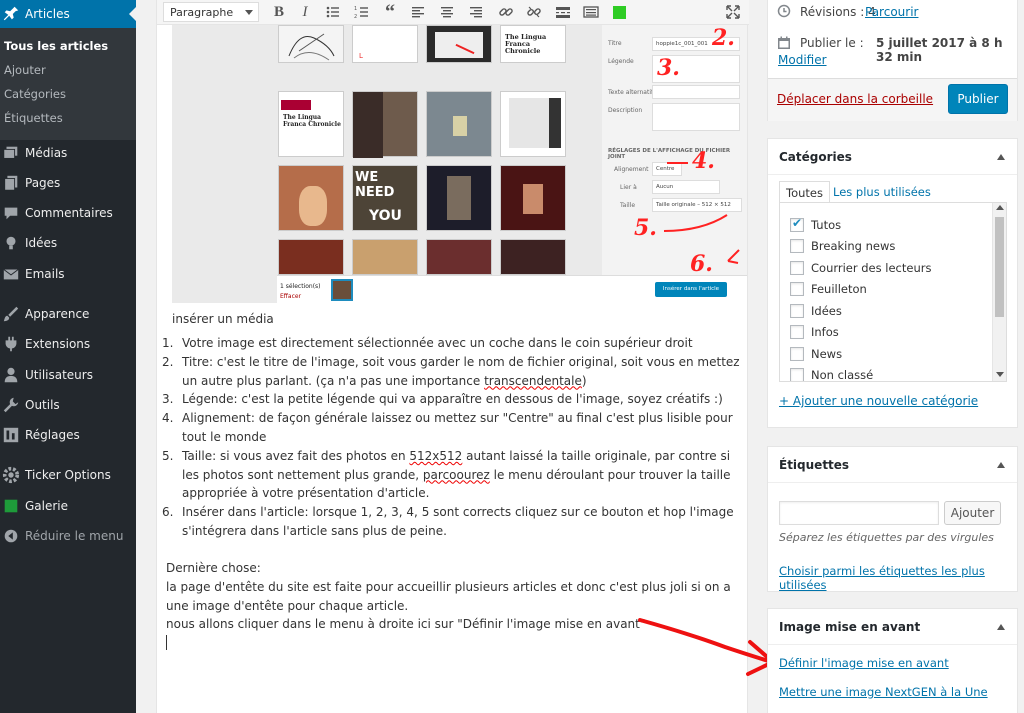 The height and width of the screenshot is (713, 1024). What do you see at coordinates (816, 354) in the screenshot?
I see `category-item: News` at bounding box center [816, 354].